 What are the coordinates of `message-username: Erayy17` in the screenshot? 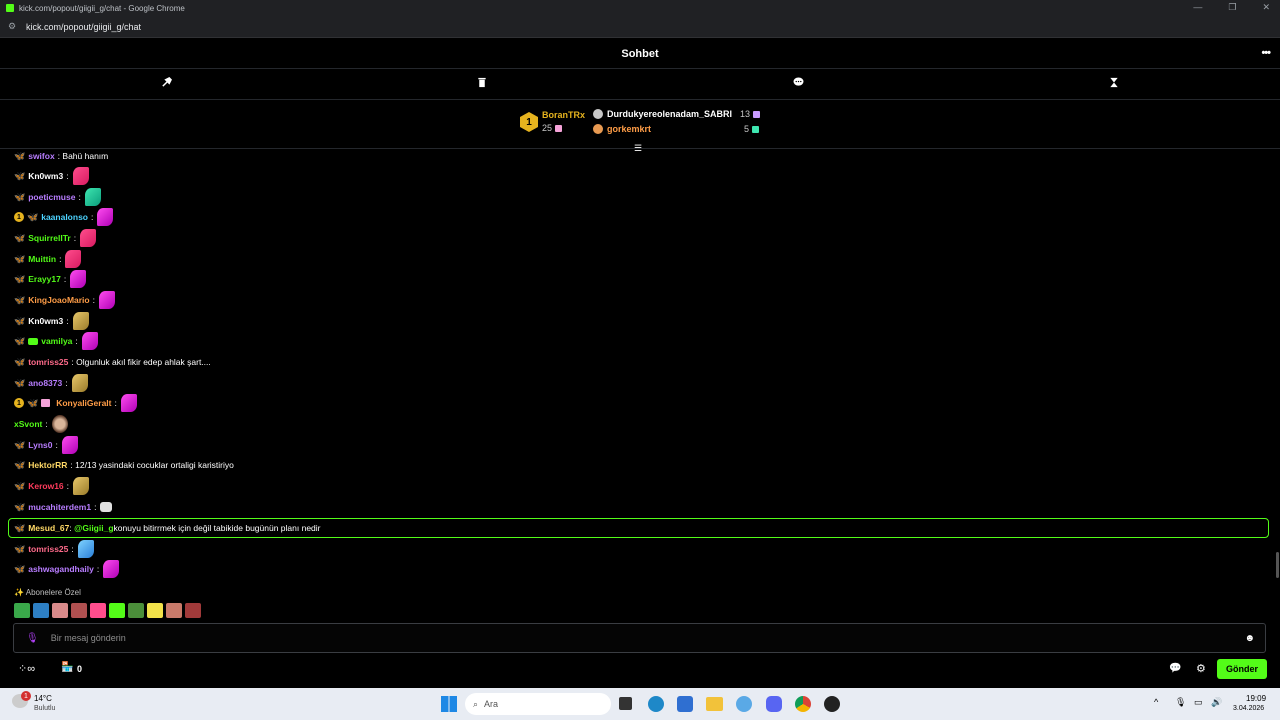 It's located at (44, 279).